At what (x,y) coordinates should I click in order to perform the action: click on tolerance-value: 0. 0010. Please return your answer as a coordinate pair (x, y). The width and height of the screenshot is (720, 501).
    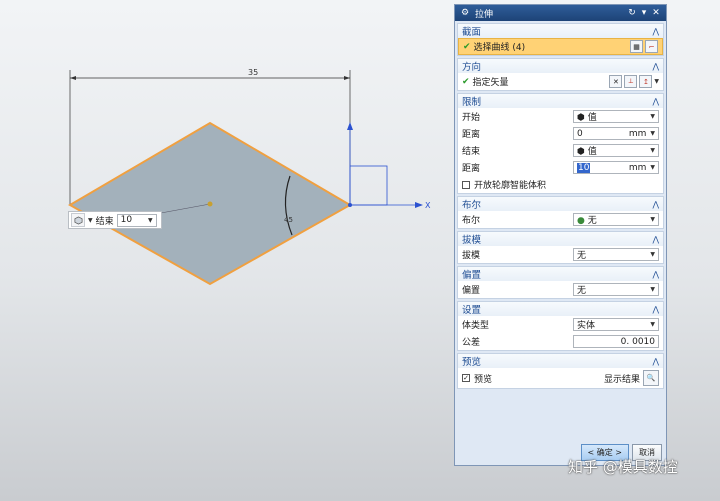
    Looking at the image, I should click on (637, 341).